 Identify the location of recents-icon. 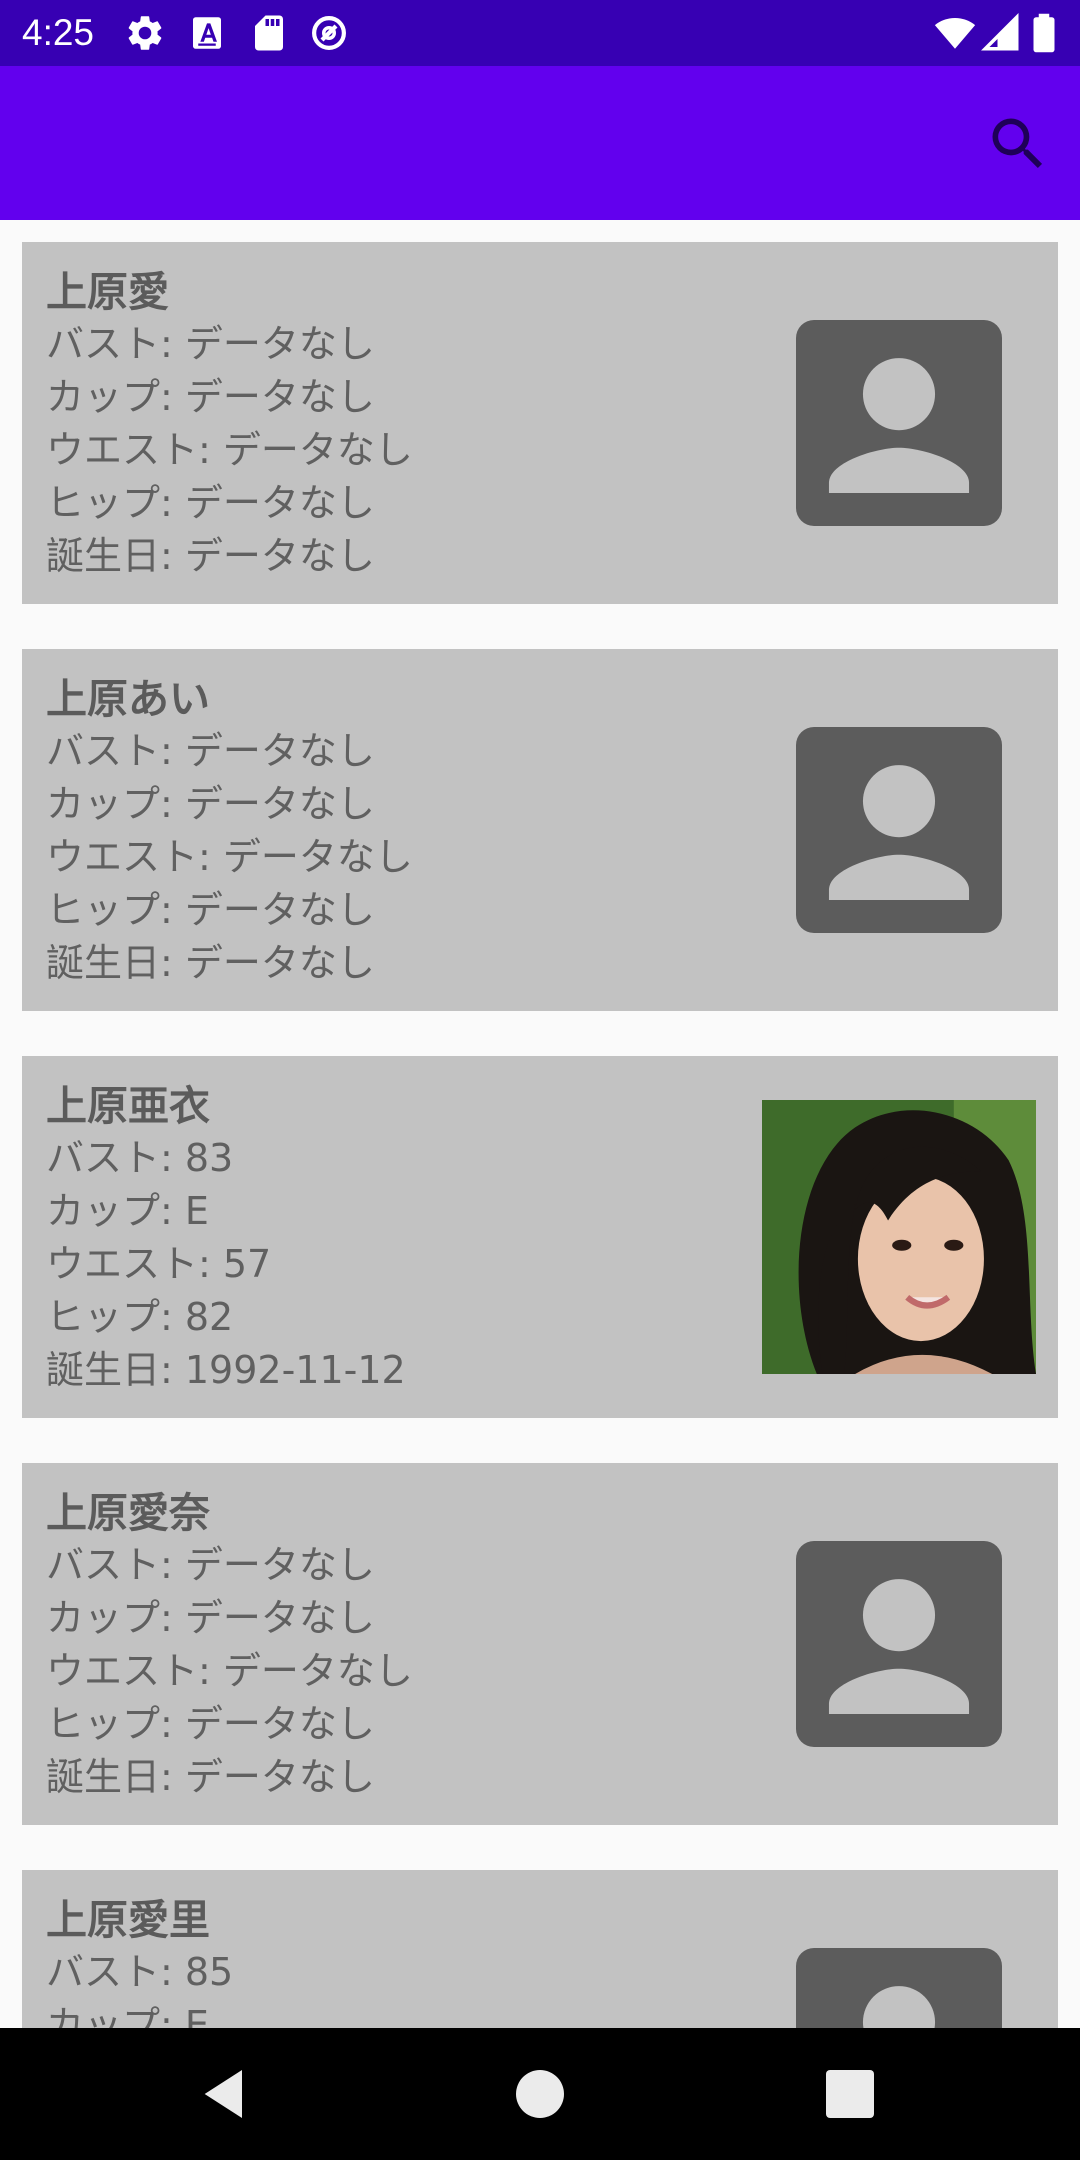
(850, 2094).